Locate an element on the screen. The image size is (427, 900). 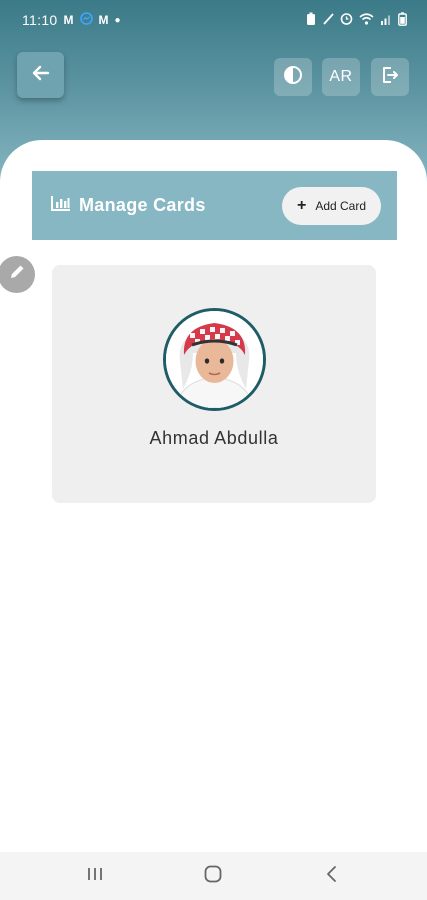
theme-toggle-button is located at coordinates (293, 77).